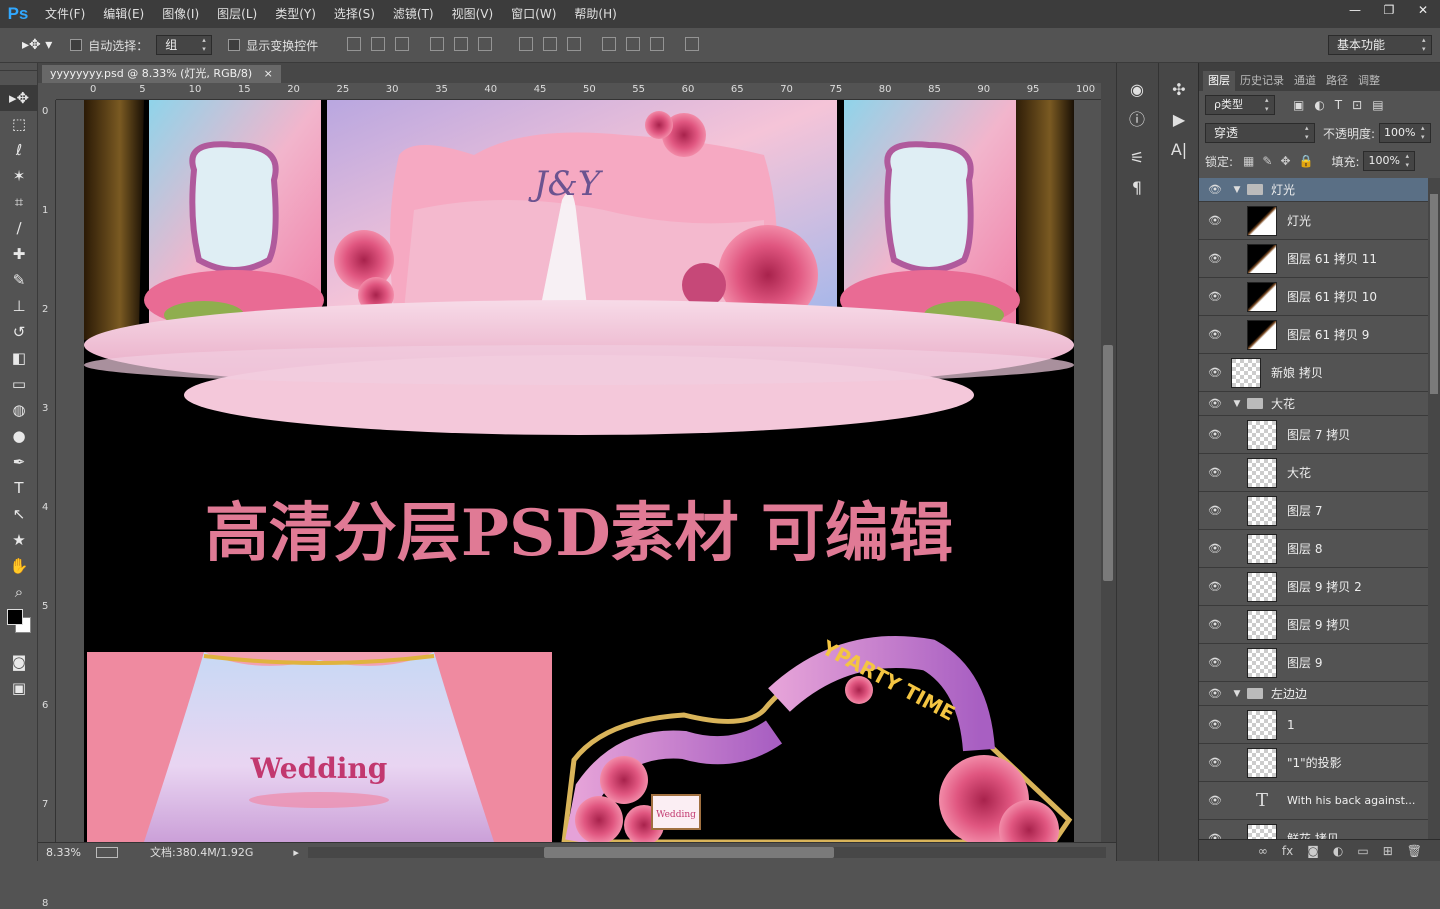  What do you see at coordinates (549, 43) in the screenshot?
I see `distribute-vcenter-icon` at bounding box center [549, 43].